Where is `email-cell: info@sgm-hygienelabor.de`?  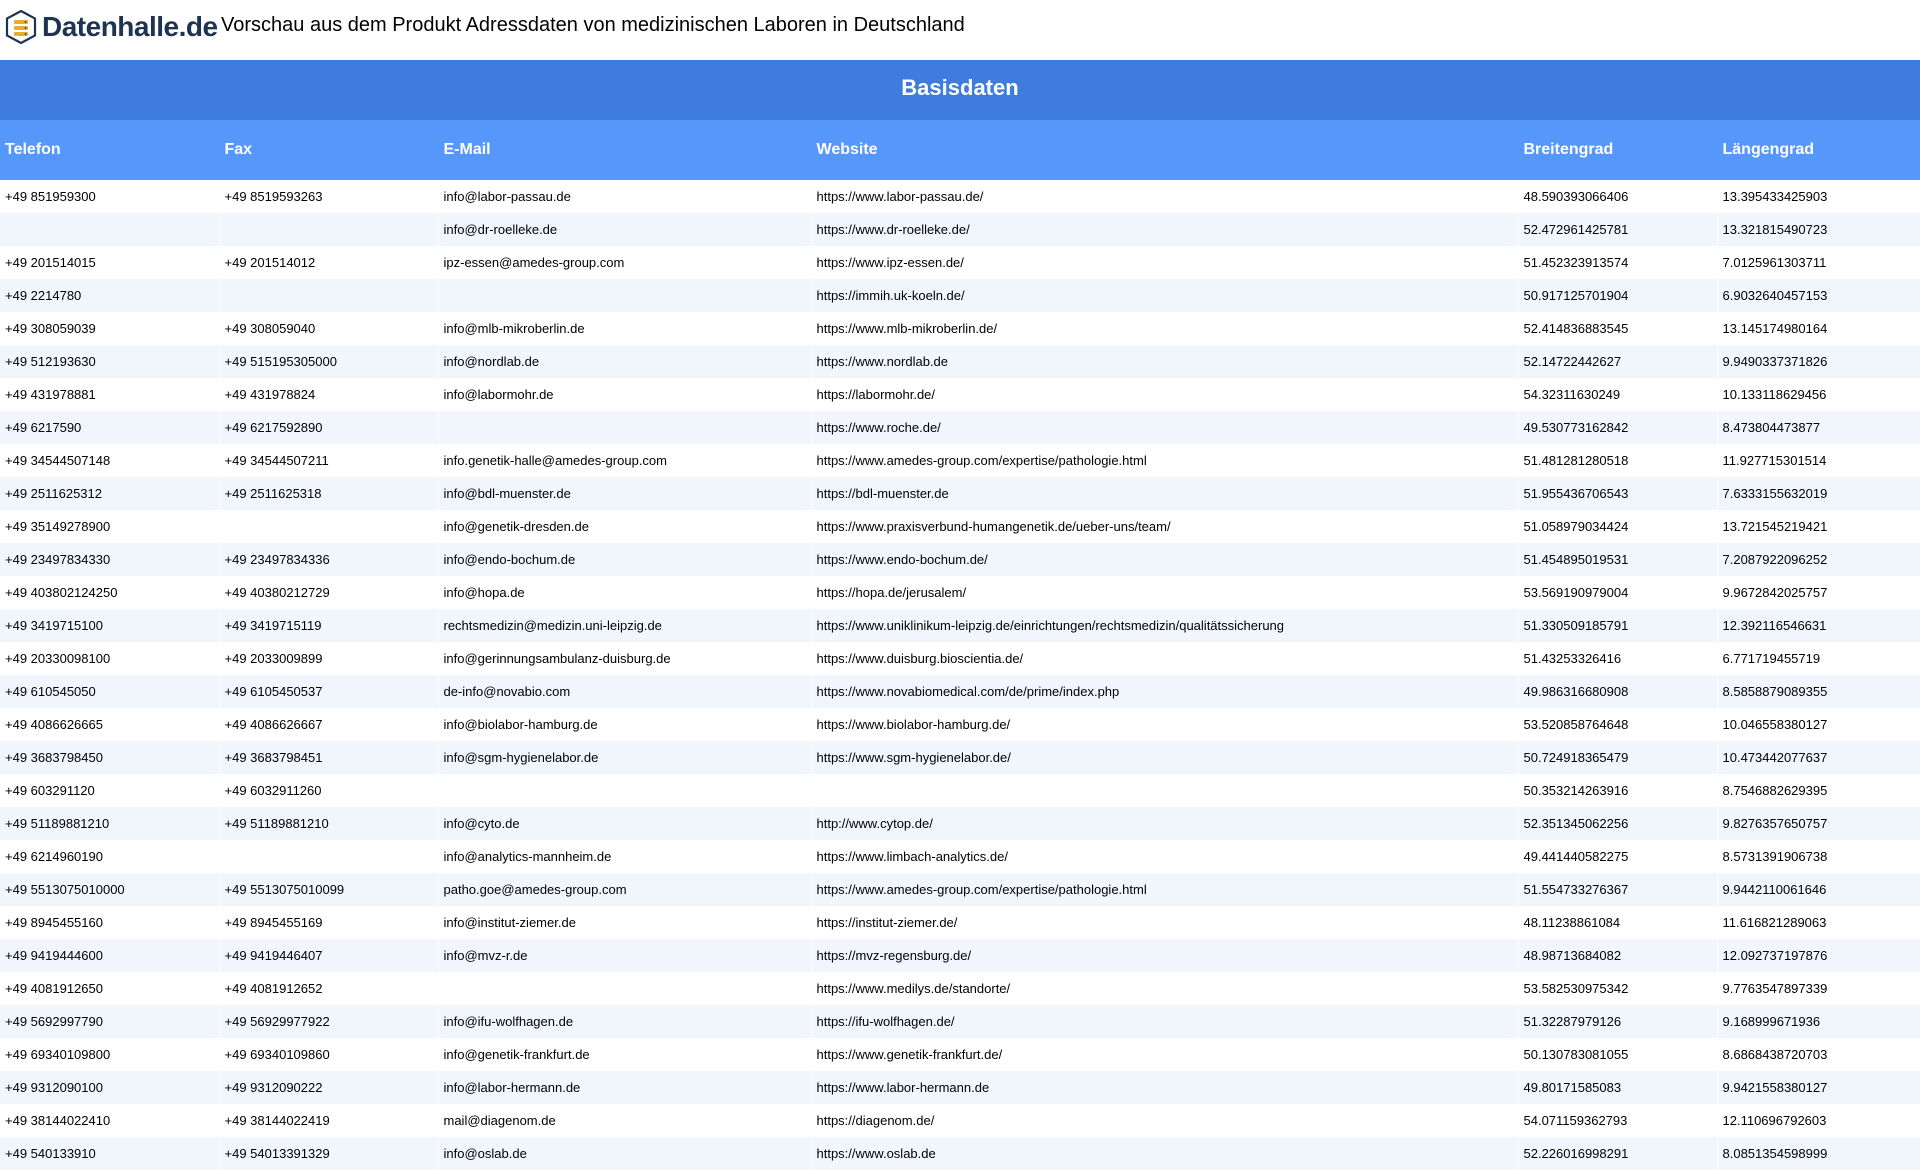
email-cell: info@sgm-hygienelabor.de is located at coordinates (625, 757).